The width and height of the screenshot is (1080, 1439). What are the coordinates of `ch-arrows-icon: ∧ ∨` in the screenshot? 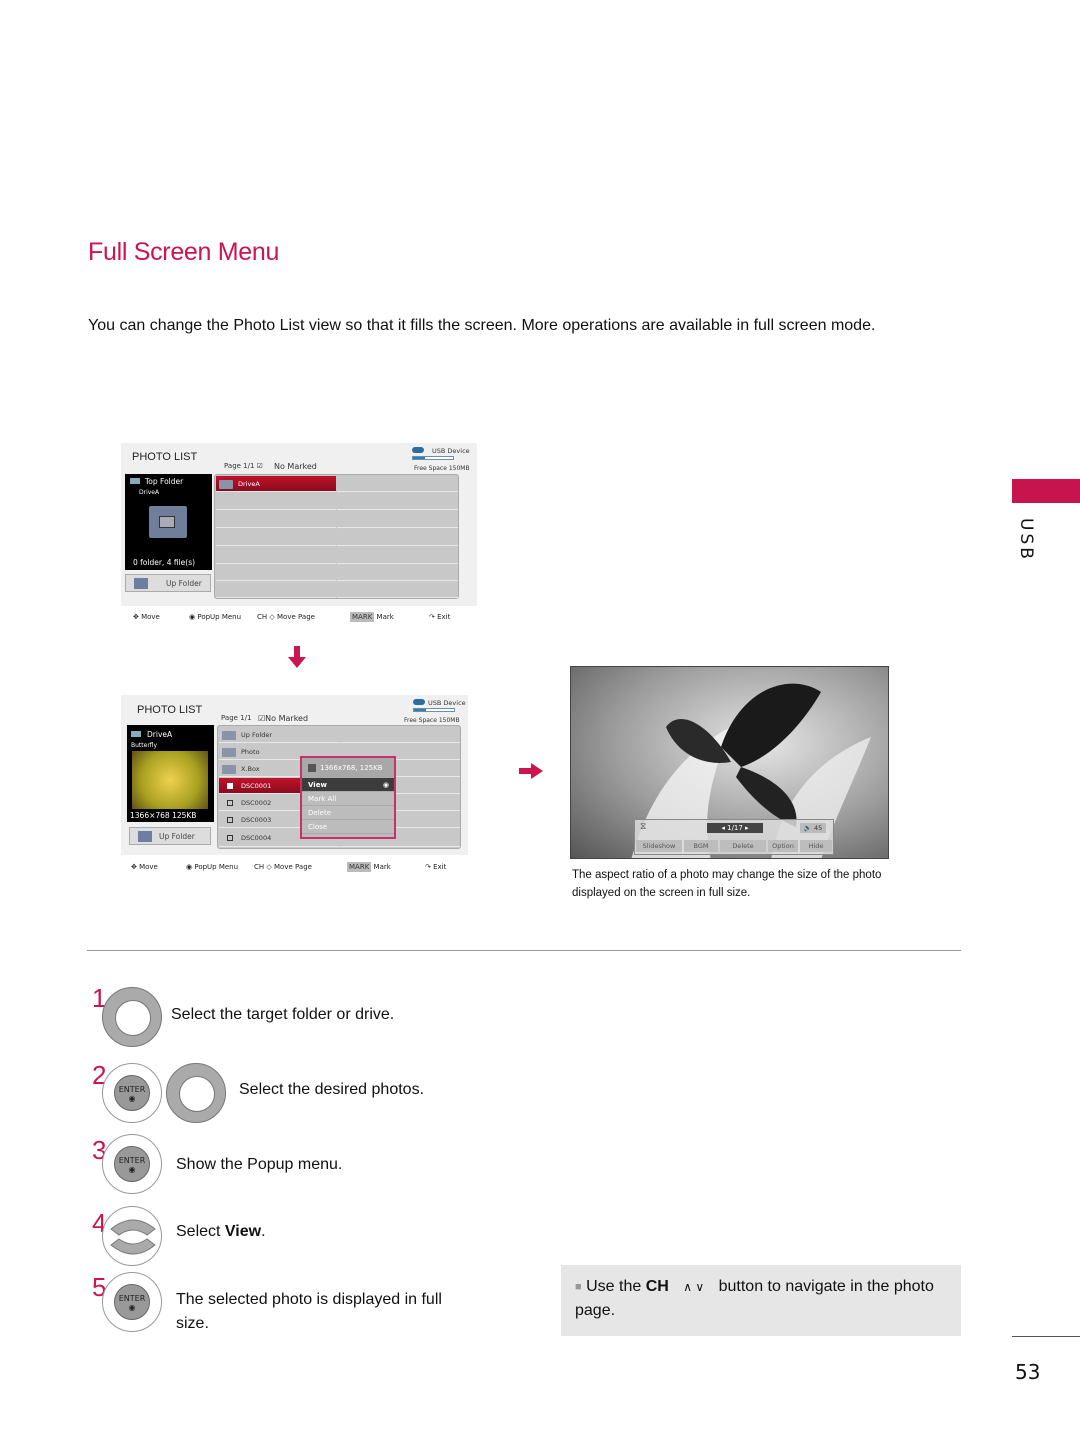 It's located at (694, 1287).